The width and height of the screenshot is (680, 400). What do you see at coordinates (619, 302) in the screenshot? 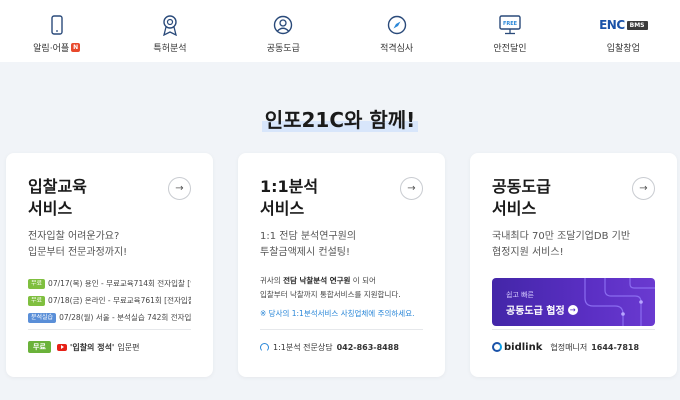
I see `banner-decoration` at bounding box center [619, 302].